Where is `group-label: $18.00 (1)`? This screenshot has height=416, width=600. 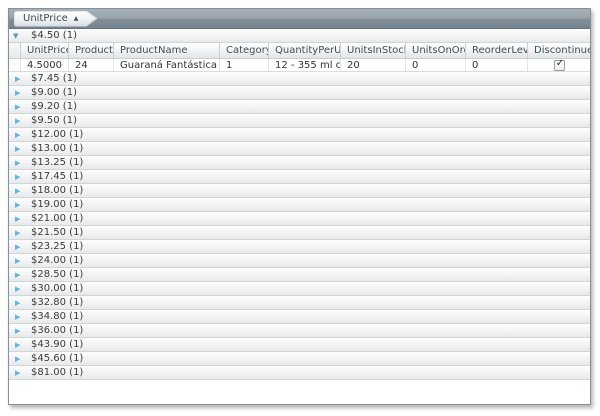 group-label: $18.00 (1) is located at coordinates (57, 190).